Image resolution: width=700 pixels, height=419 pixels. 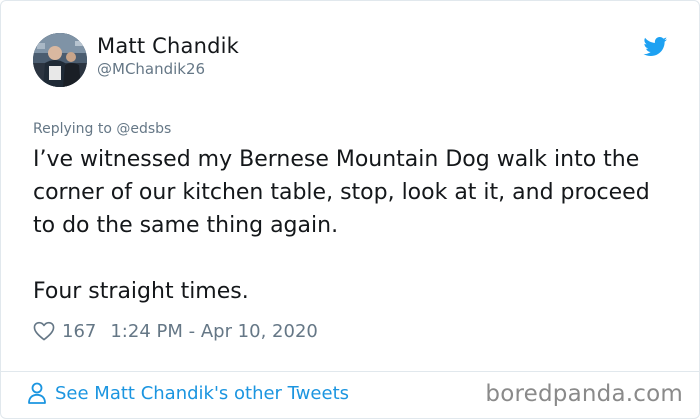 I want to click on like-count: 167, so click(x=79, y=331).